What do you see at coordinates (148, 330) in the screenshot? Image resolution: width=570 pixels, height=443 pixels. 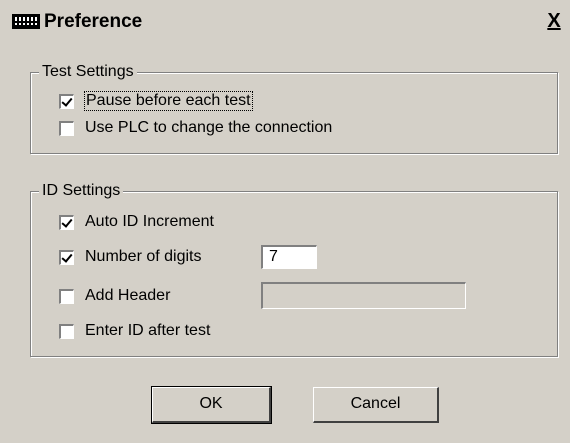 I see `enter-id-after-test-label: Enter ID after test` at bounding box center [148, 330].